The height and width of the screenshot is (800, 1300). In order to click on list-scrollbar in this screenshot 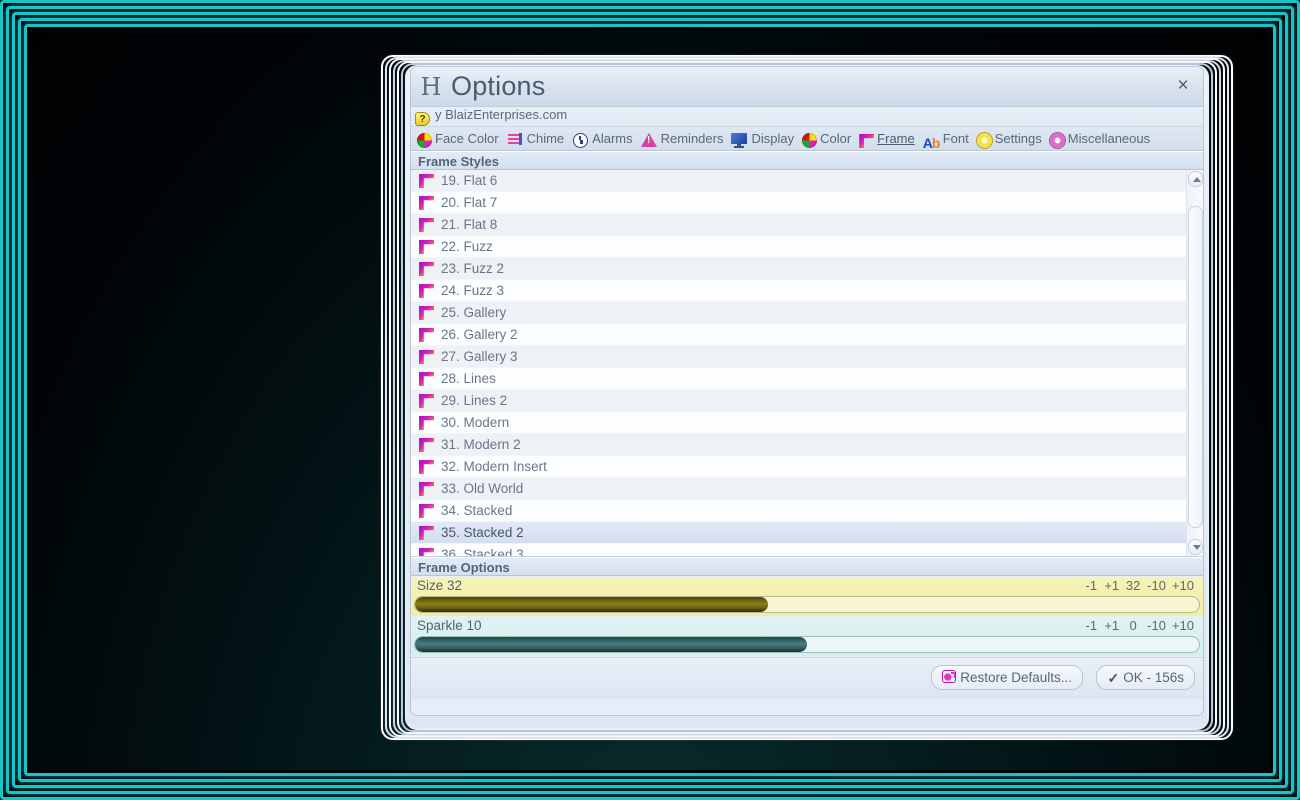, I will do `click(1194, 363)`.